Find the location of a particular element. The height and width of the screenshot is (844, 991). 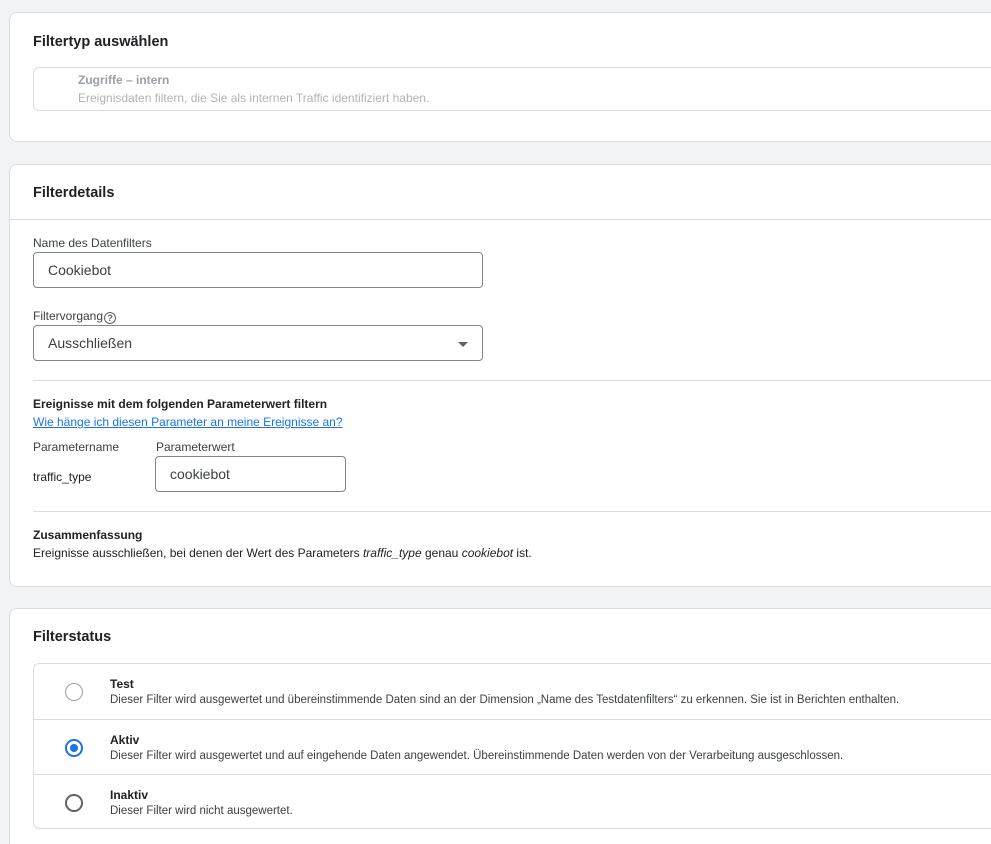

filter-name-value: Cookiebot is located at coordinates (80, 270).